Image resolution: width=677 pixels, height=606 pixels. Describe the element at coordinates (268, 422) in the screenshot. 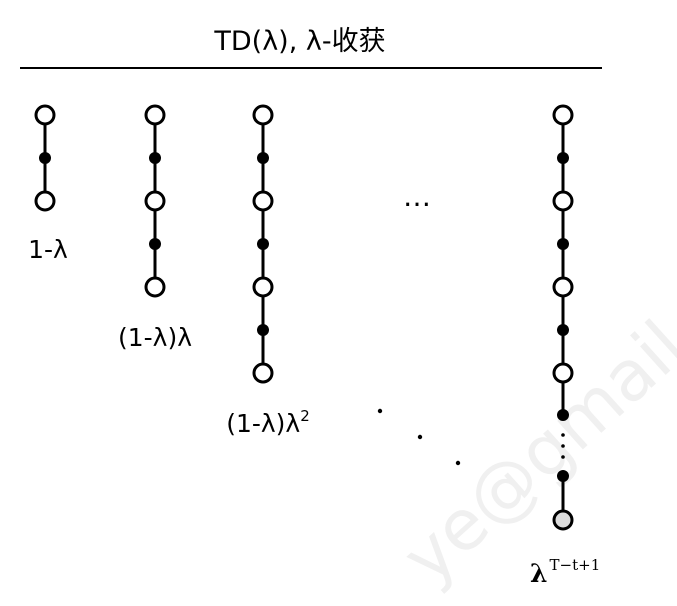

I see `weight-label: (1-λ)λ2` at that location.